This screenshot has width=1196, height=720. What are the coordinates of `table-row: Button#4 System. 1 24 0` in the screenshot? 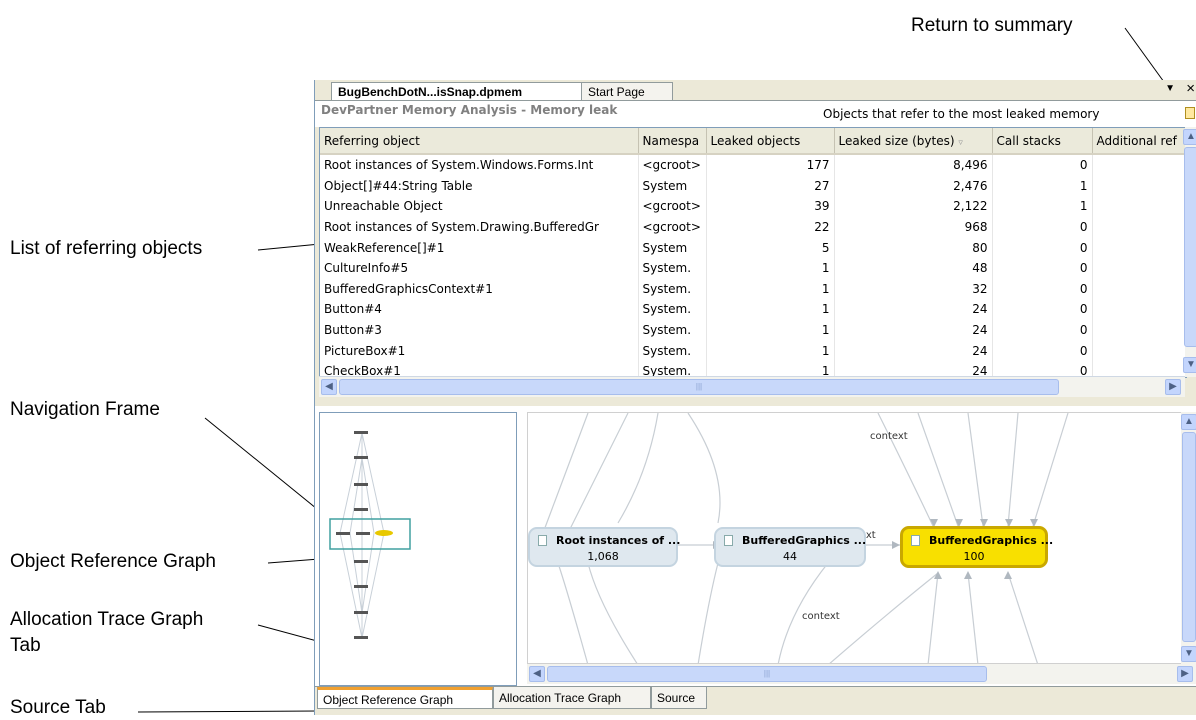 It's located at (753, 309).